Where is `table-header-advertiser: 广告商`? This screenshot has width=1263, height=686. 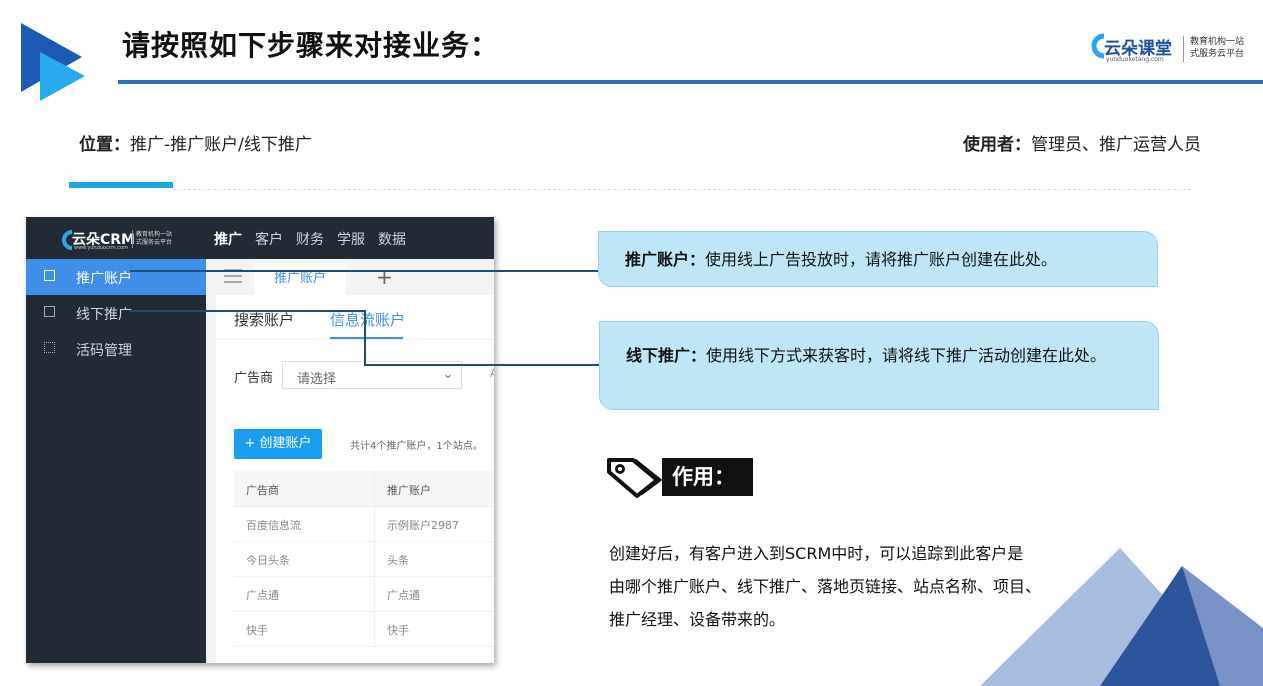 table-header-advertiser: 广告商 is located at coordinates (262, 490).